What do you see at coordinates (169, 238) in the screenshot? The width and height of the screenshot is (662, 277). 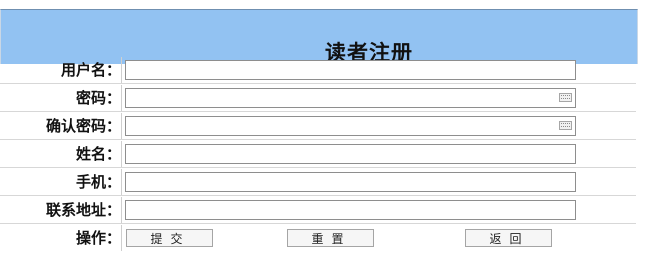 I see `submit-button: 提交` at bounding box center [169, 238].